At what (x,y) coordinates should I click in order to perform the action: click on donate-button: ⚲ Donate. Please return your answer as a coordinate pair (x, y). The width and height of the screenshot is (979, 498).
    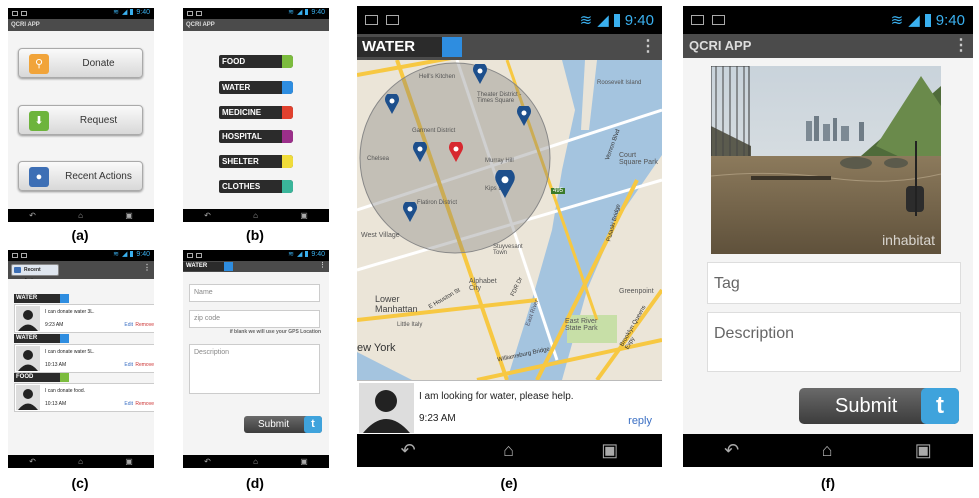
    Looking at the image, I should click on (80, 63).